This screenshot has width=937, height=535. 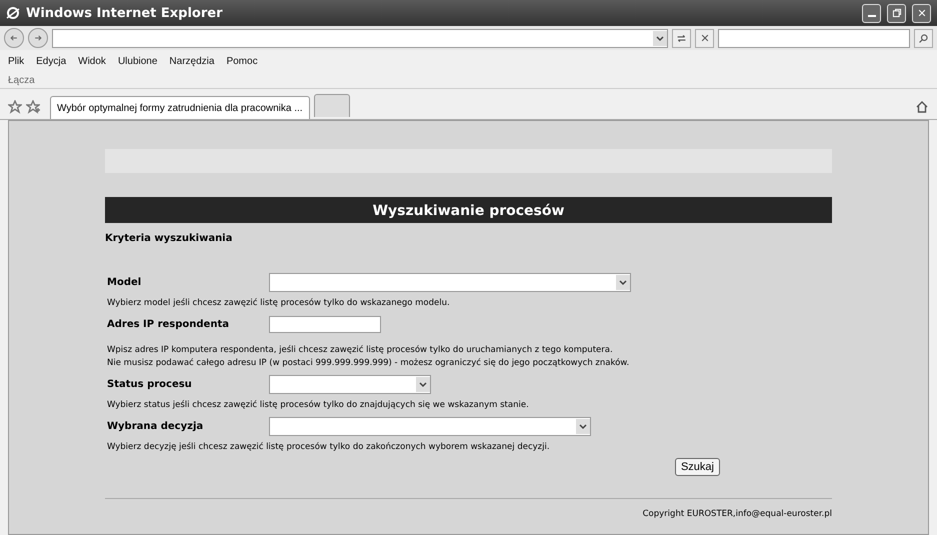 What do you see at coordinates (124, 282) in the screenshot?
I see `field-label: Model` at bounding box center [124, 282].